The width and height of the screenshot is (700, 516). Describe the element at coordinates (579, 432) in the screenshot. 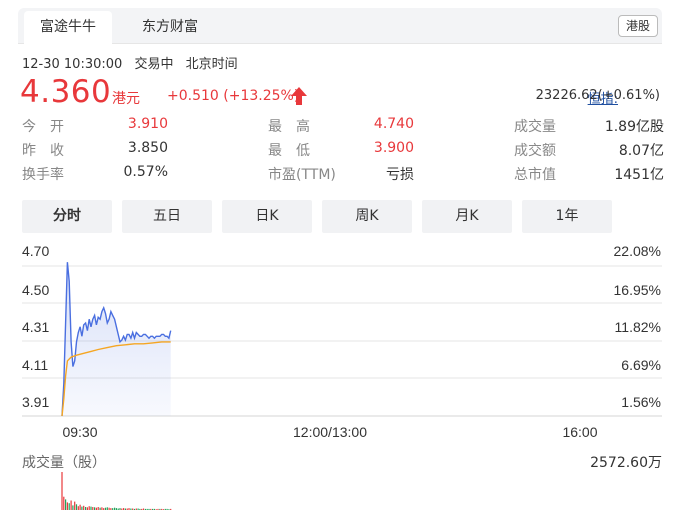

I see `x-tick: 16:00` at that location.